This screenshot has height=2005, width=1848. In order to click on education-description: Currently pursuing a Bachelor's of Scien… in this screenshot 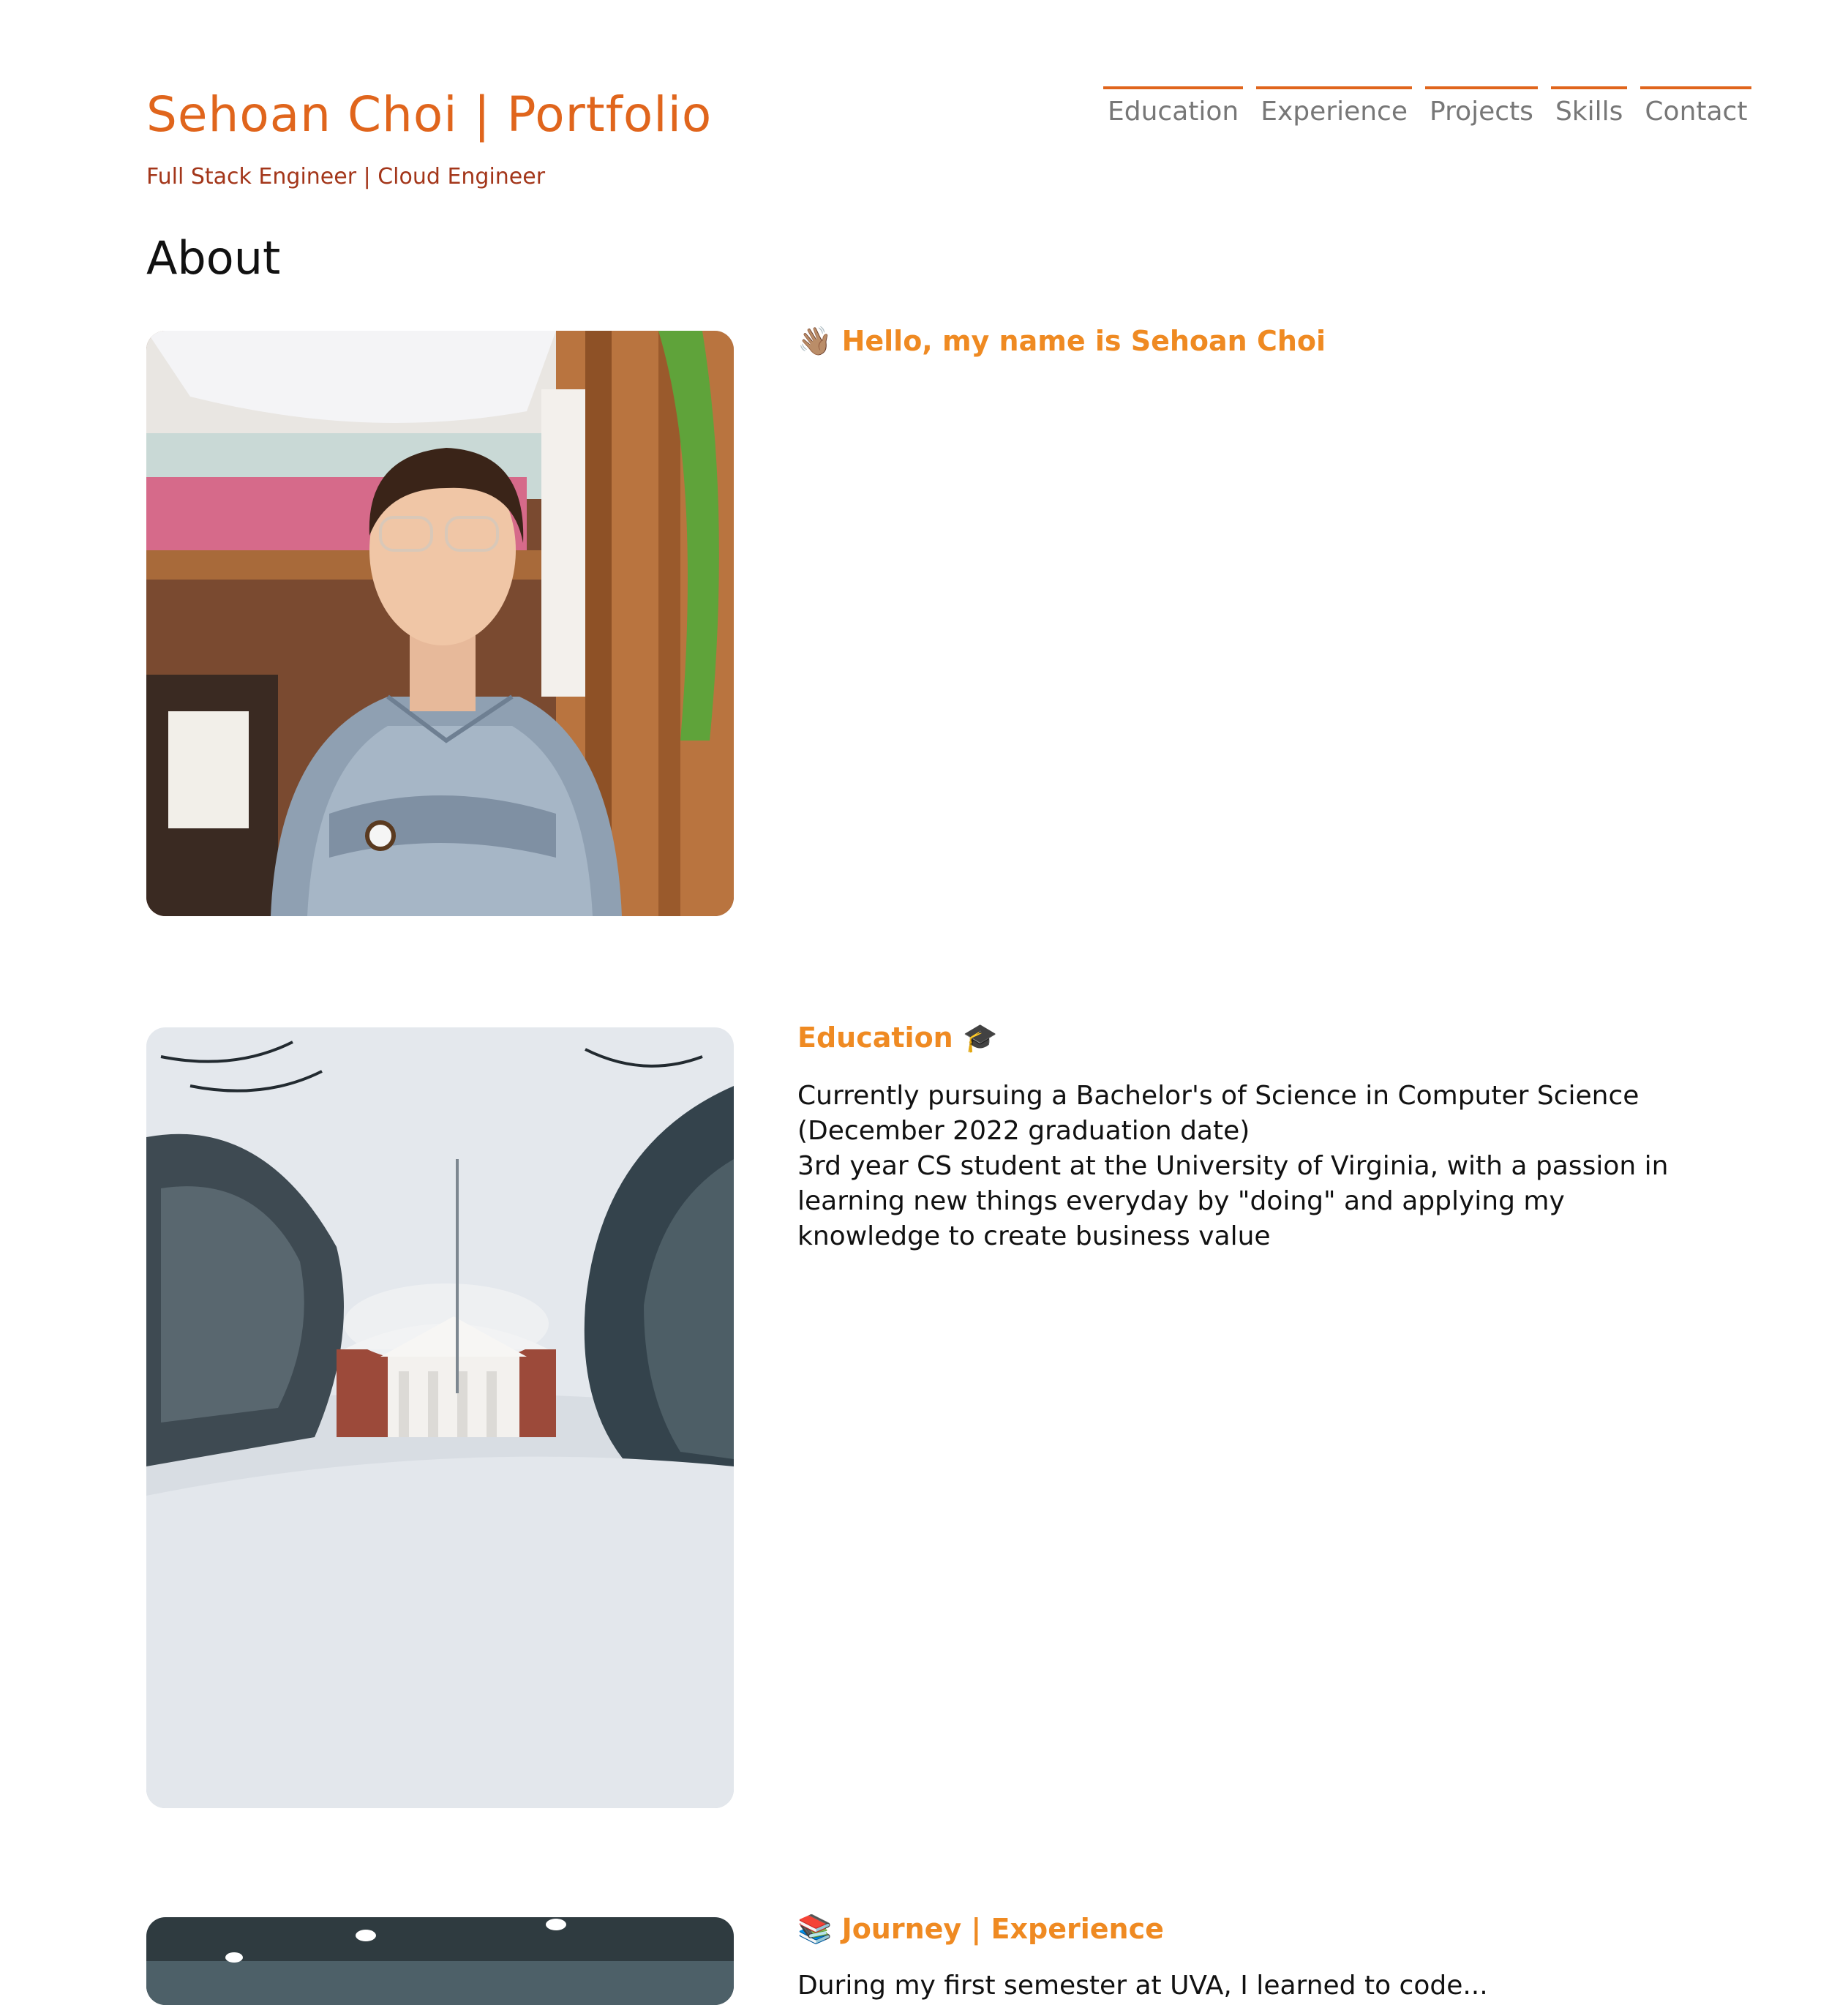, I will do `click(1243, 1166)`.